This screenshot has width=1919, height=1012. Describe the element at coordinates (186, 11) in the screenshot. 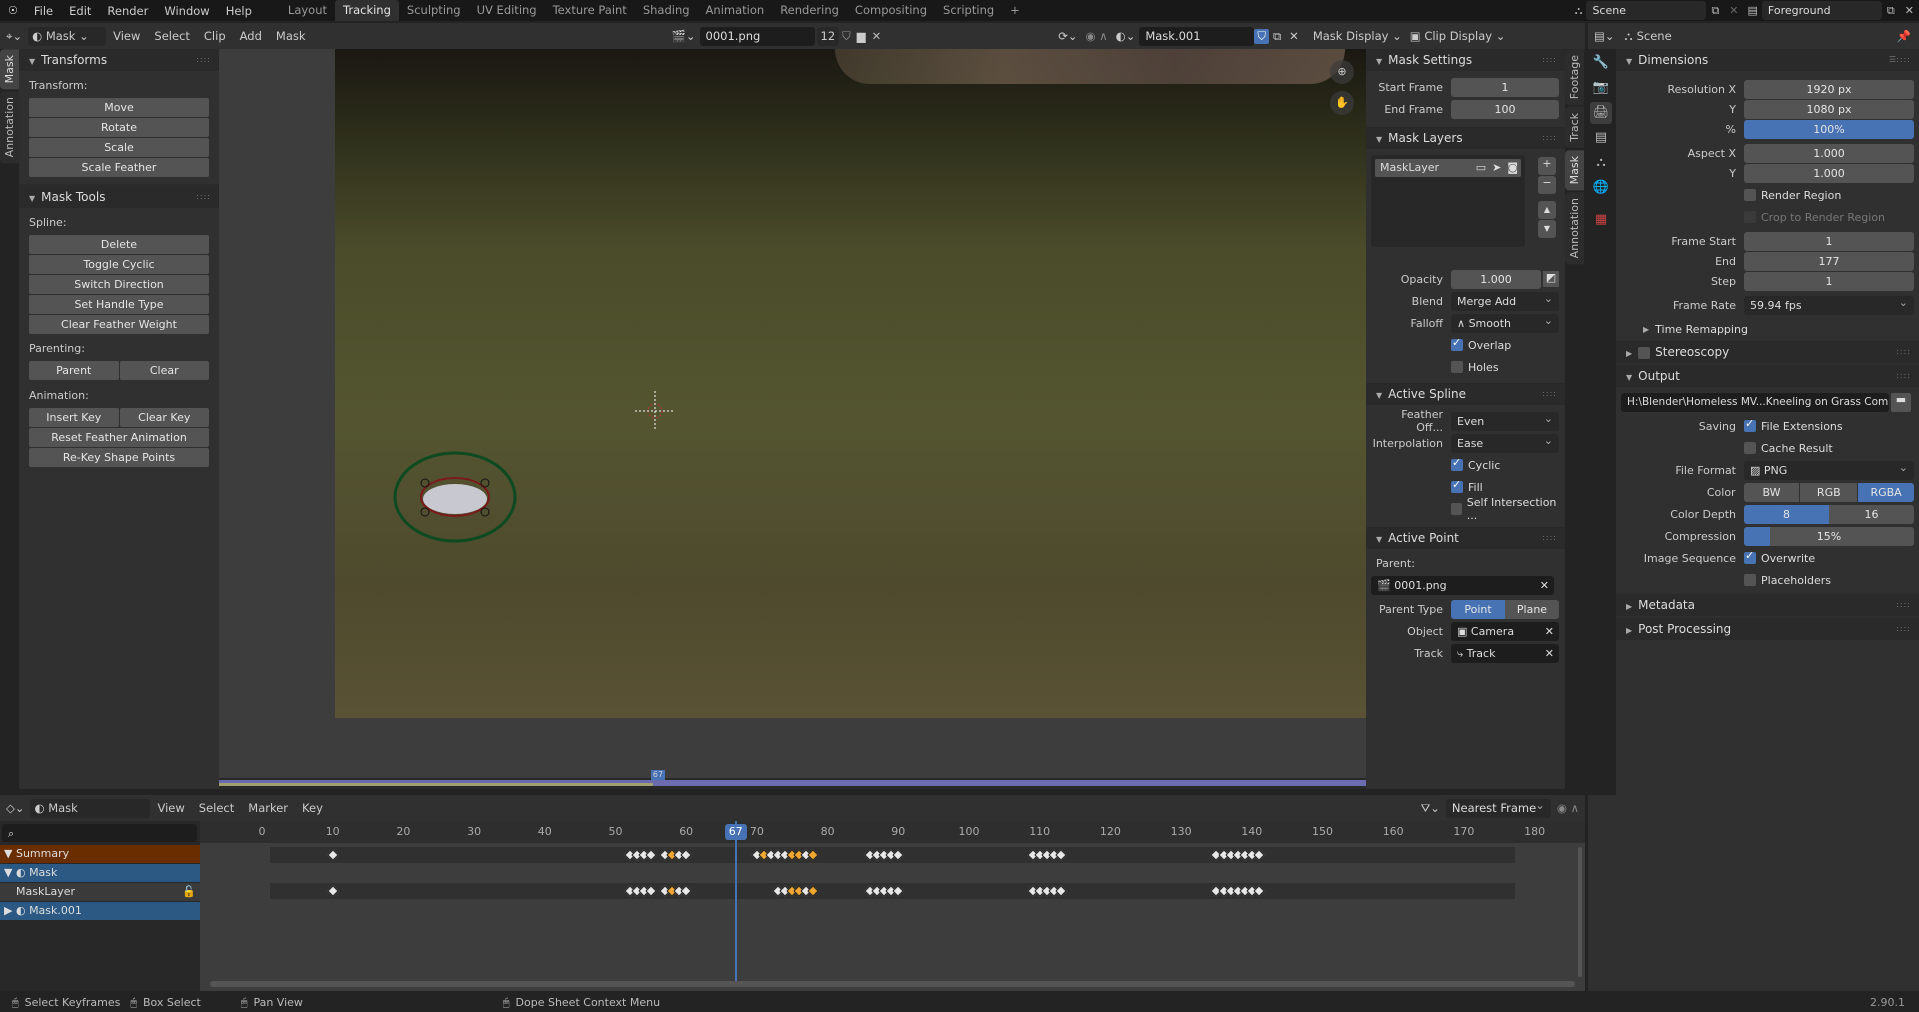

I see `menu-window: Window` at that location.